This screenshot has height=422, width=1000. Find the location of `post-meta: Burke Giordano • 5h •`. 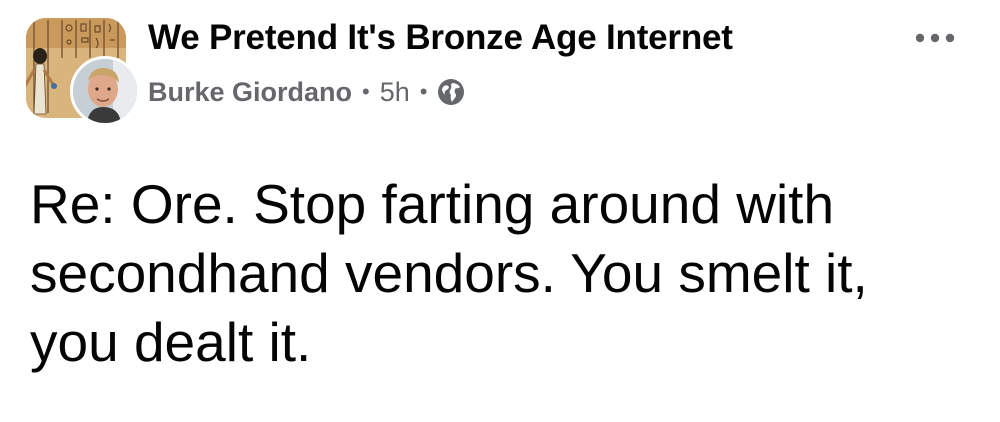

post-meta: Burke Giordano • 5h • is located at coordinates (306, 92).